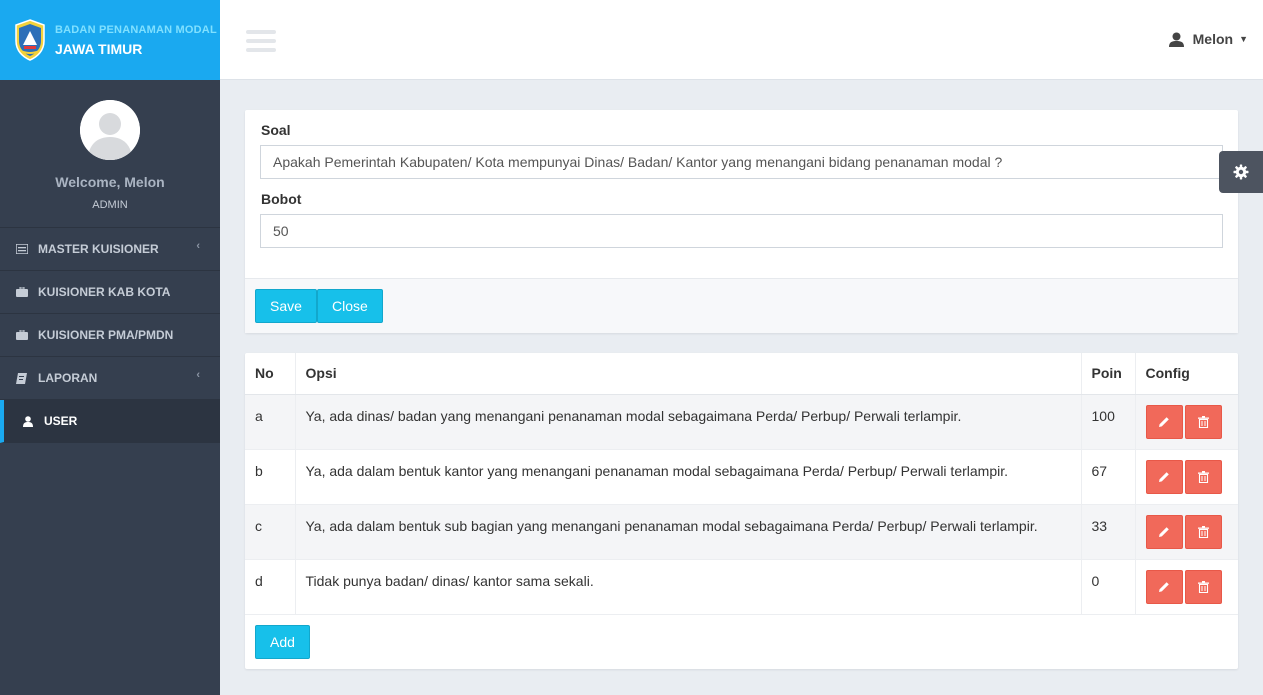 This screenshot has width=1263, height=695. Describe the element at coordinates (741, 40) in the screenshot. I see `top-navbar: Melon ▼` at that location.